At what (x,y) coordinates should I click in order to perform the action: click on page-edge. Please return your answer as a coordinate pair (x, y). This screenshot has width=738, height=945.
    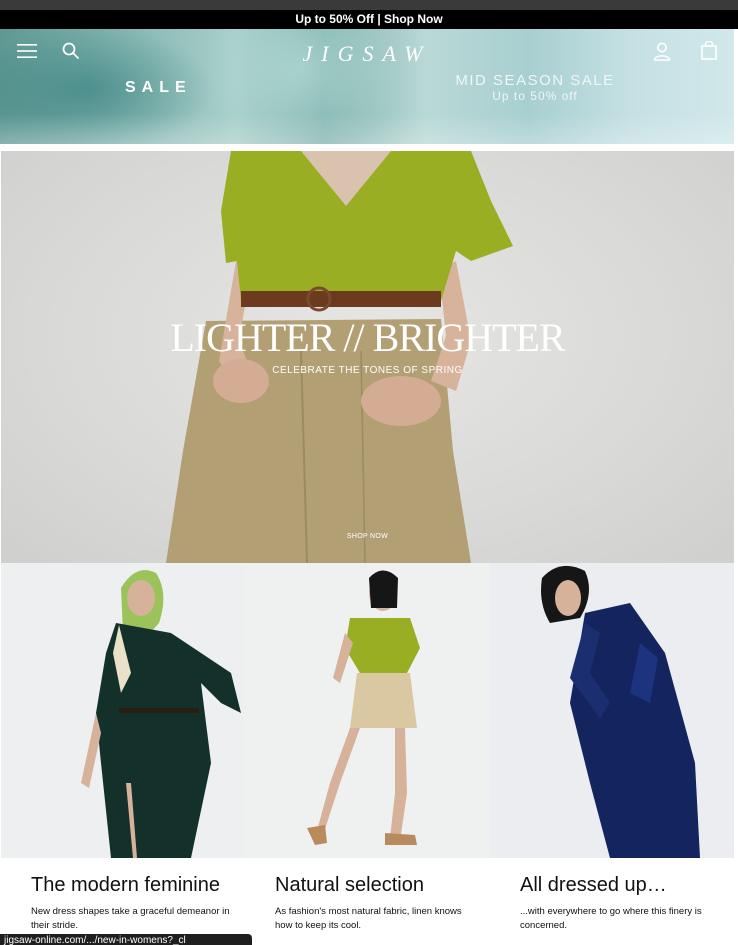
    Looking at the image, I should click on (736, 487).